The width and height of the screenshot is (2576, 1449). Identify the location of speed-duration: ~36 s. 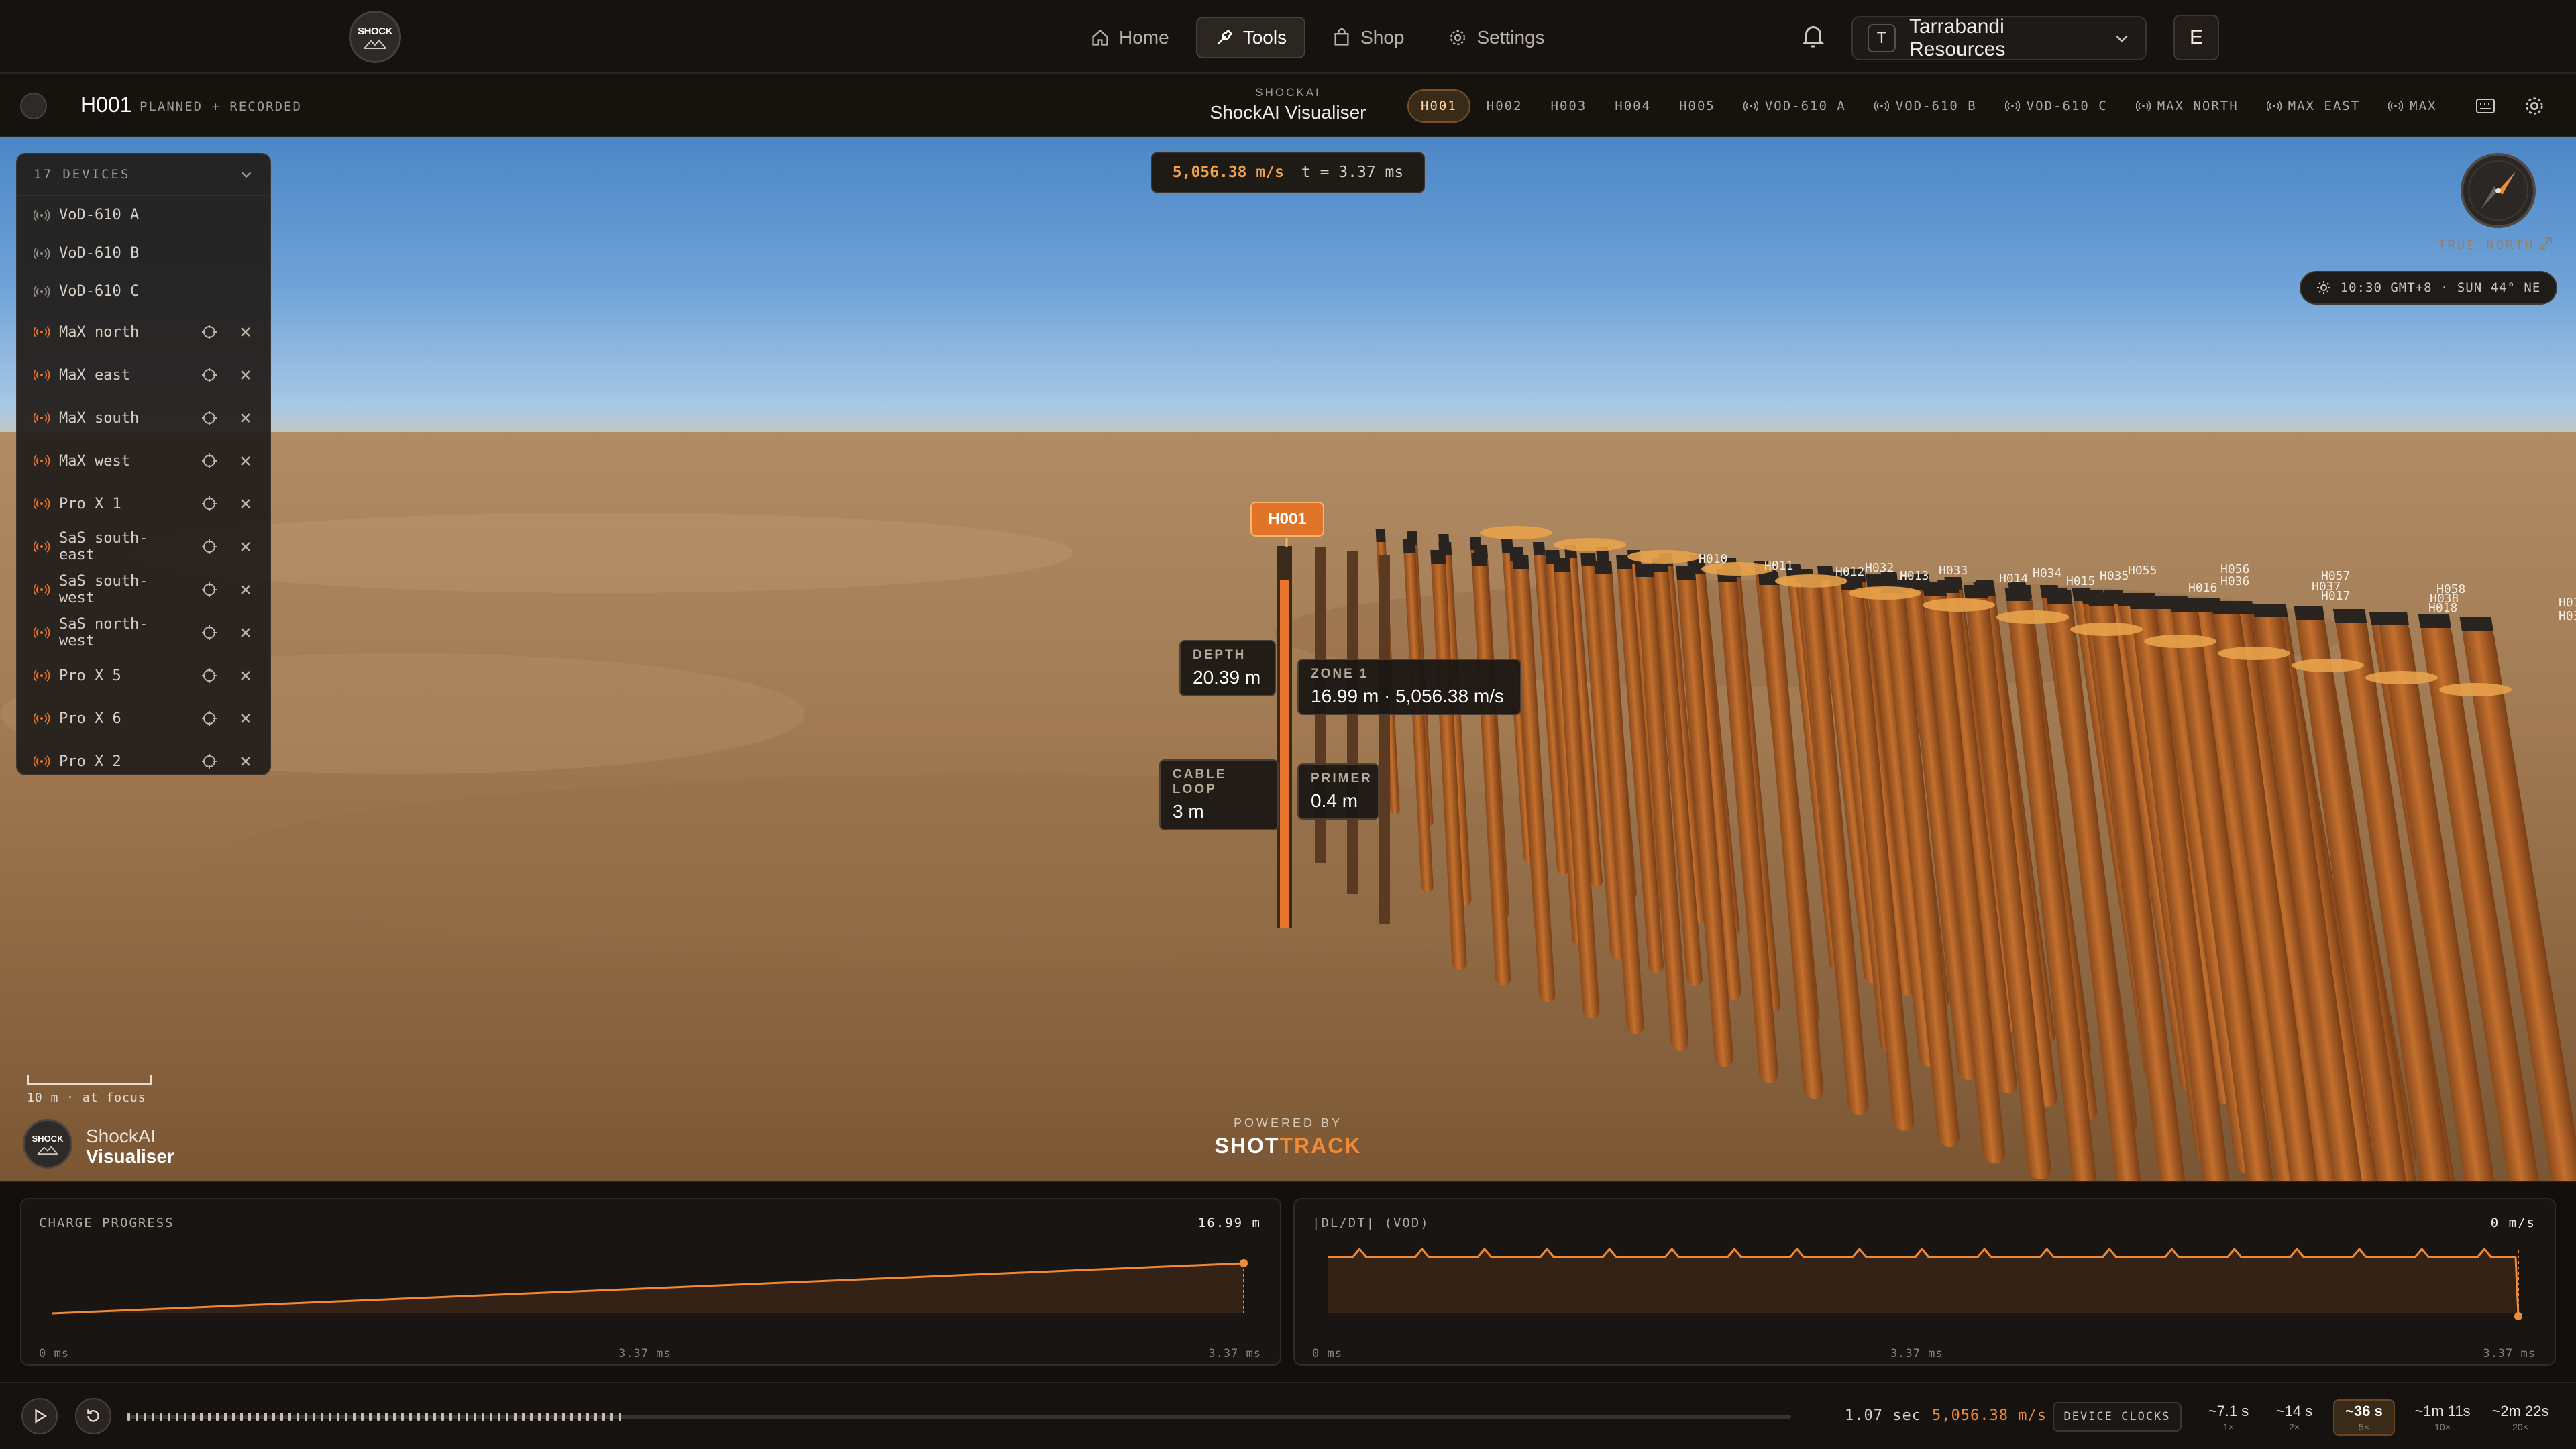
(2364, 1411).